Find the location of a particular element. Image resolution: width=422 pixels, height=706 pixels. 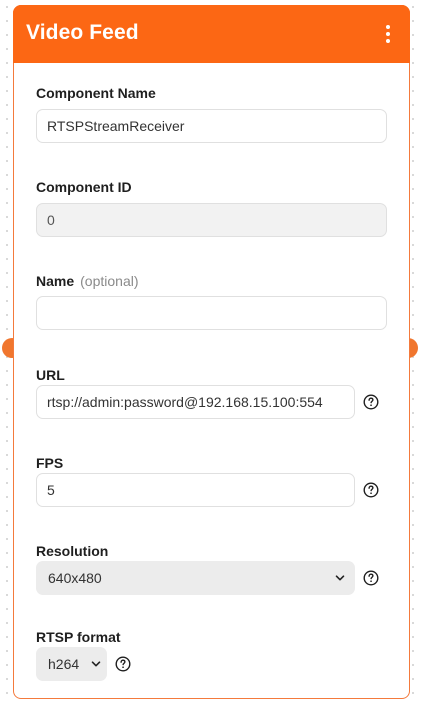

component-id-input is located at coordinates (211, 220).